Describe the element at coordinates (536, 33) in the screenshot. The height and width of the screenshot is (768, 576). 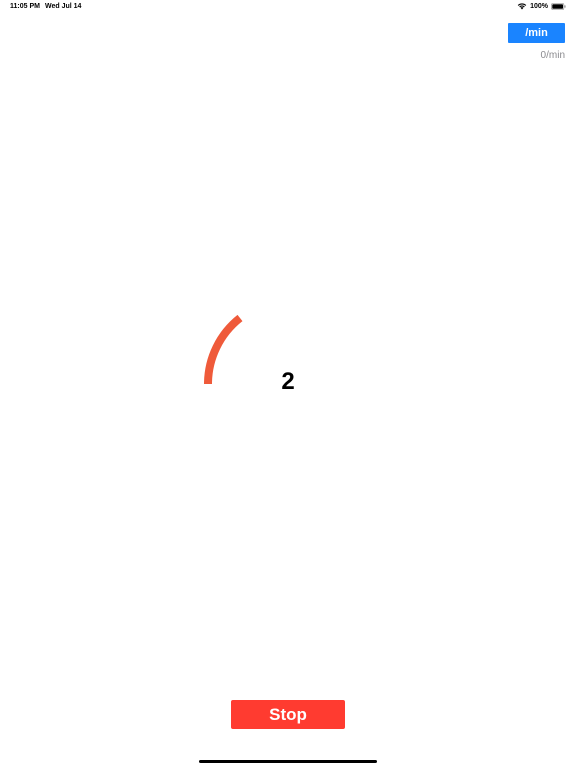
I see `rate-button: /min` at that location.